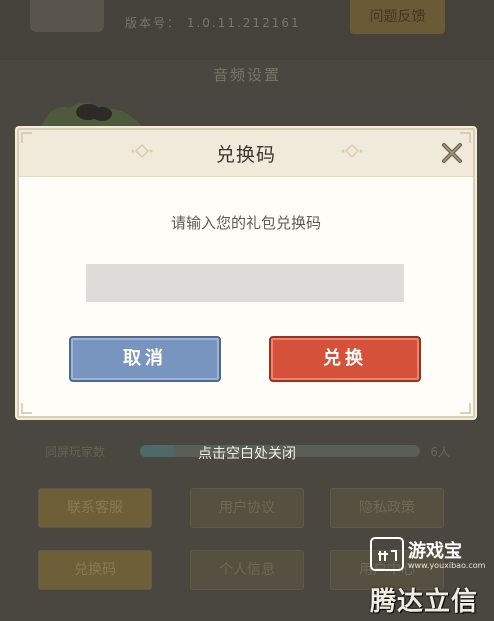 The height and width of the screenshot is (621, 494). I want to click on gamepad-logo-icon, so click(387, 554).